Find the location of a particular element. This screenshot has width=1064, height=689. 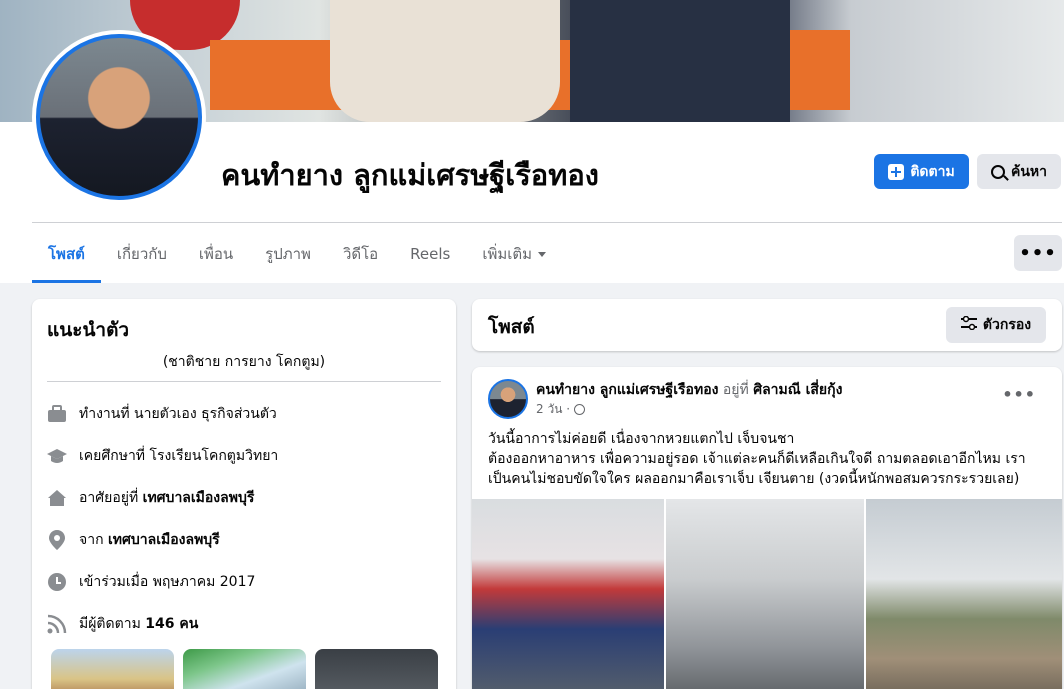

avatar-image is located at coordinates (119, 117).